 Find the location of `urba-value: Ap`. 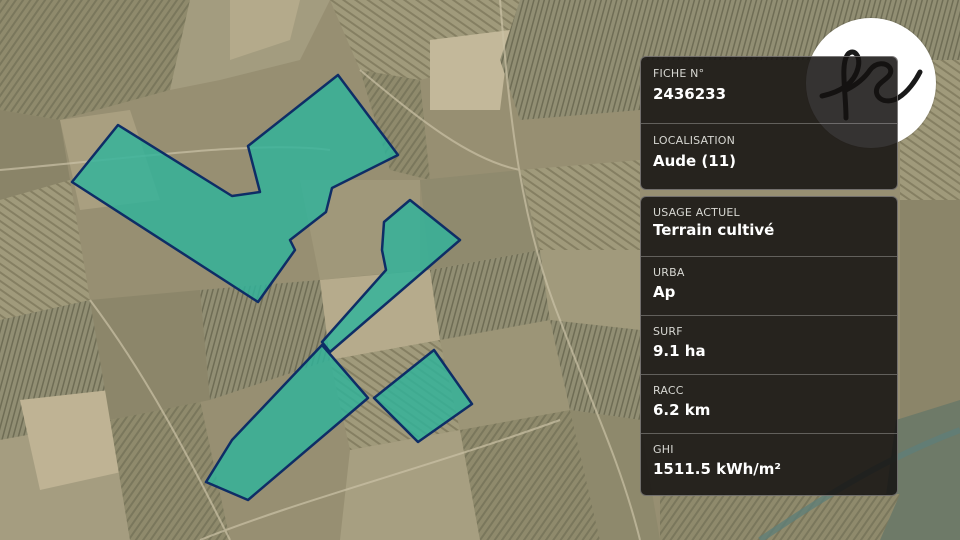

urba-value: Ap is located at coordinates (664, 292).